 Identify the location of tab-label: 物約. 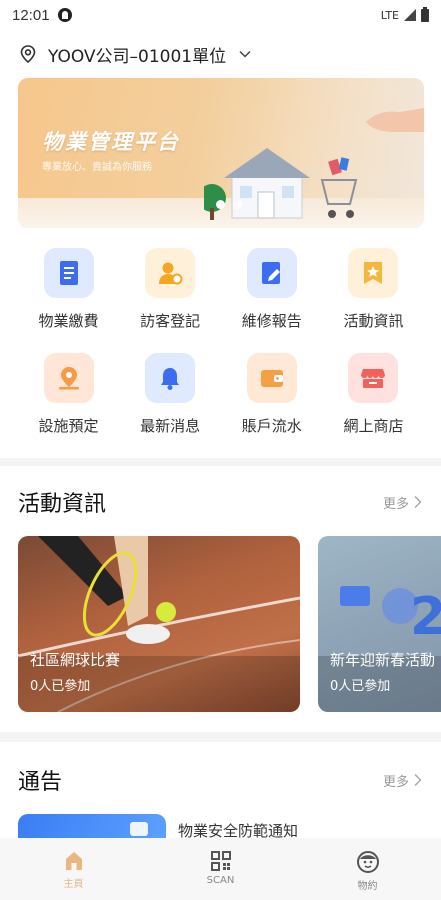
(367, 886).